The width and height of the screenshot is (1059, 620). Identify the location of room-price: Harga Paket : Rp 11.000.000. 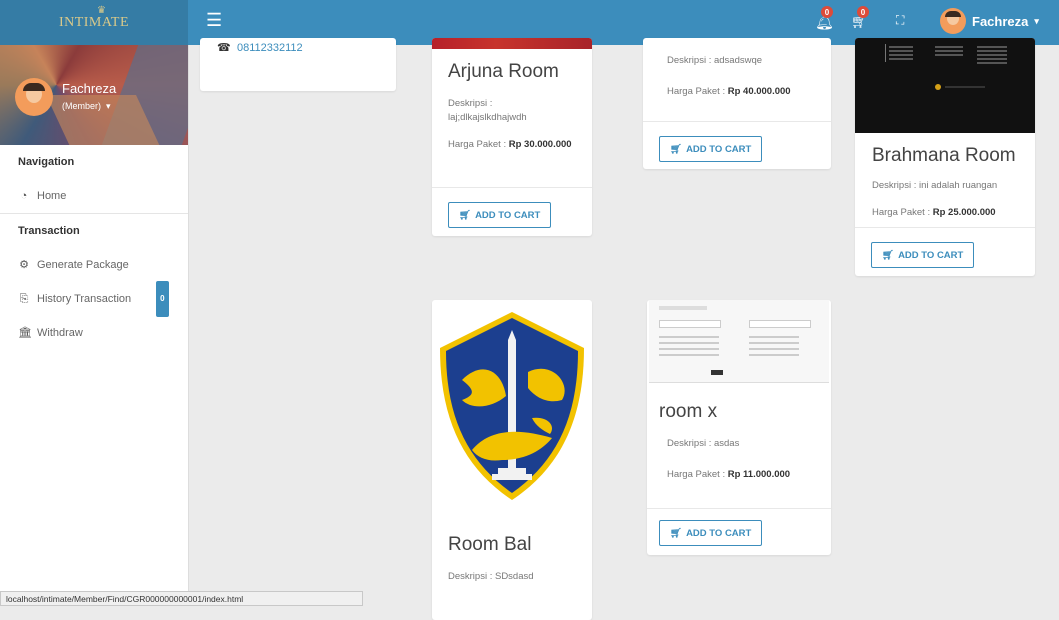
(729, 474).